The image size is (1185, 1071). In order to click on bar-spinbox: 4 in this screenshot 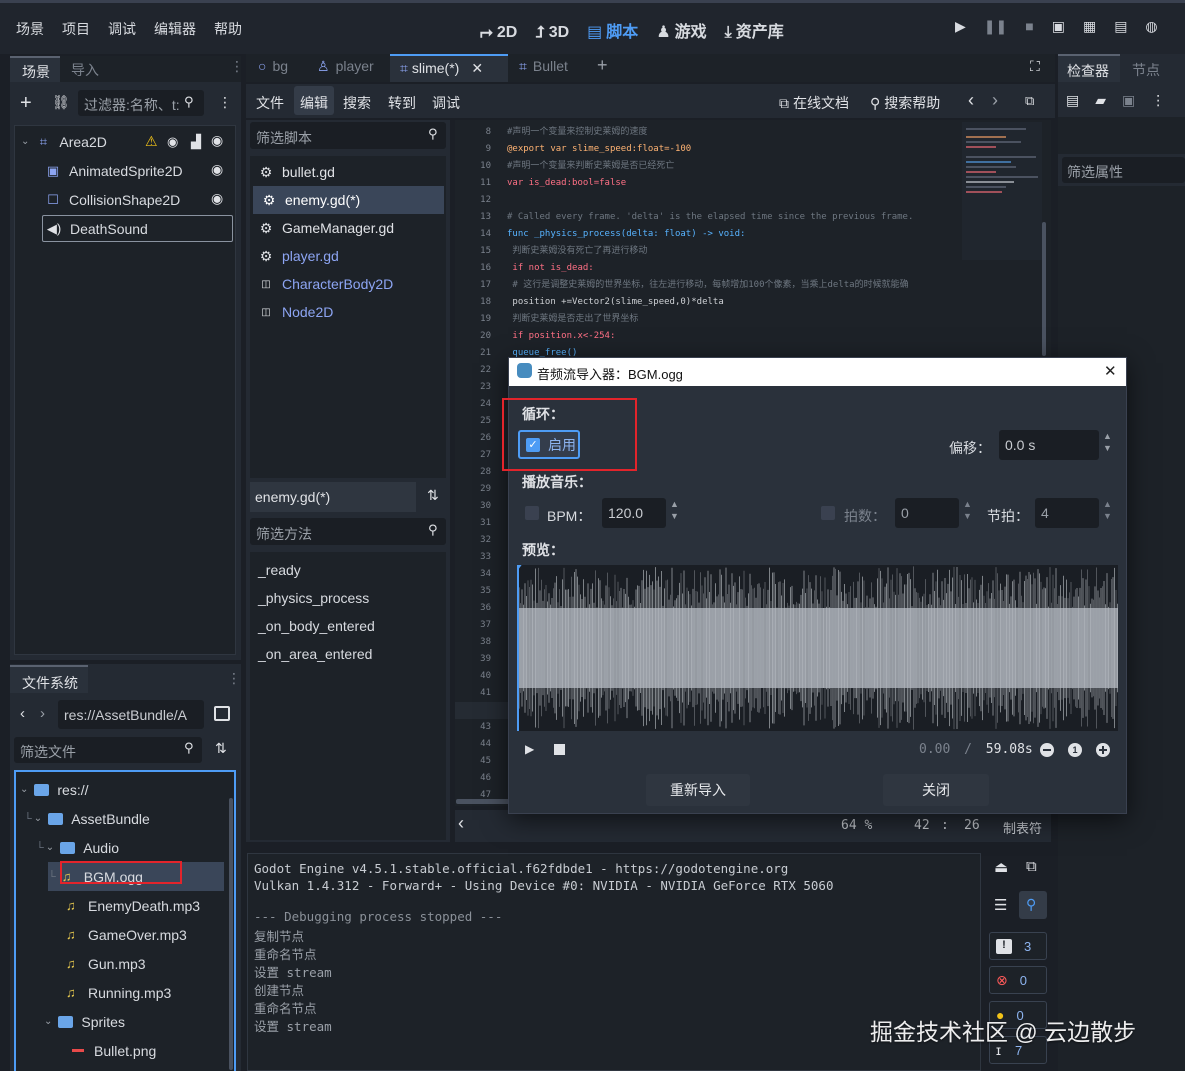, I will do `click(1067, 513)`.